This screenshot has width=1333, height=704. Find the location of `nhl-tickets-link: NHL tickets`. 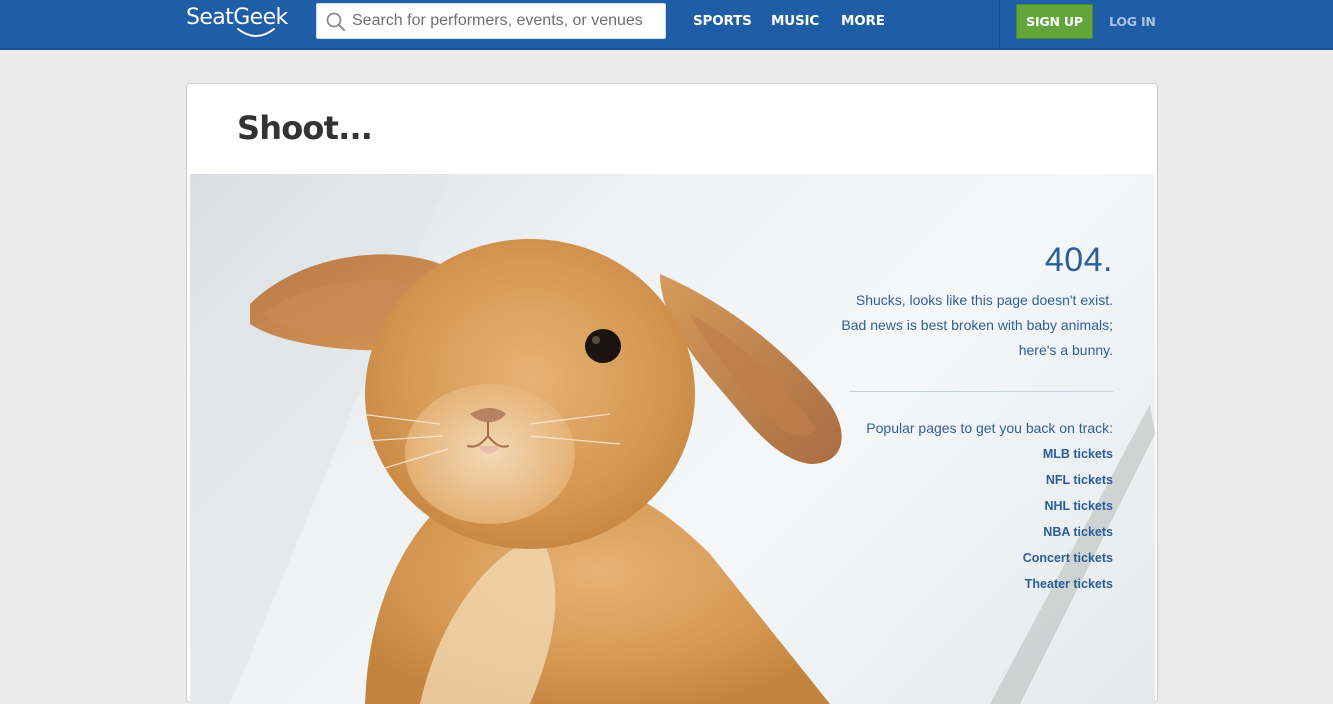

nhl-tickets-link: NHL tickets is located at coordinates (1078, 506).